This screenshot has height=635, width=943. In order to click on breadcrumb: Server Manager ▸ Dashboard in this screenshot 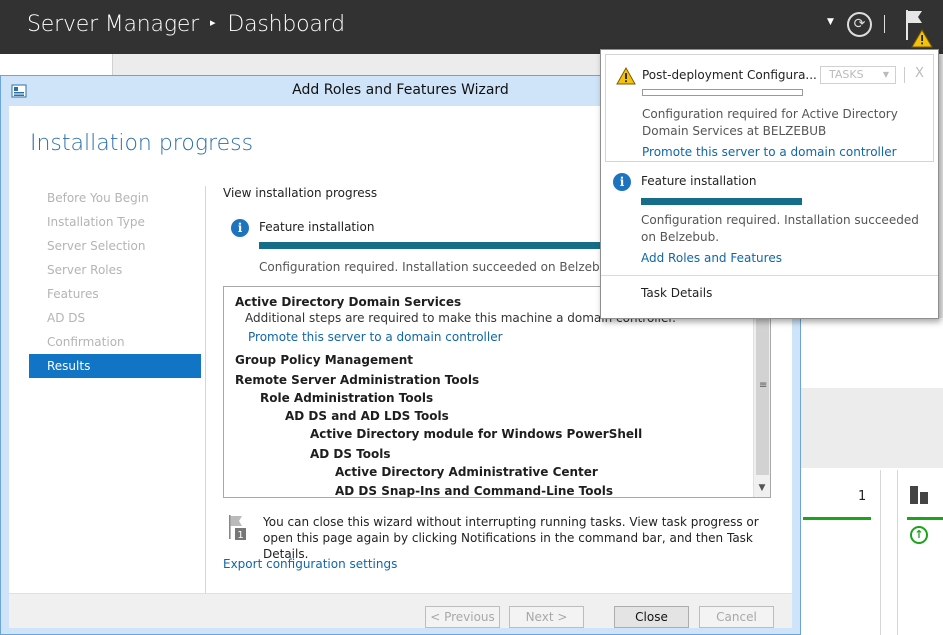, I will do `click(186, 24)`.